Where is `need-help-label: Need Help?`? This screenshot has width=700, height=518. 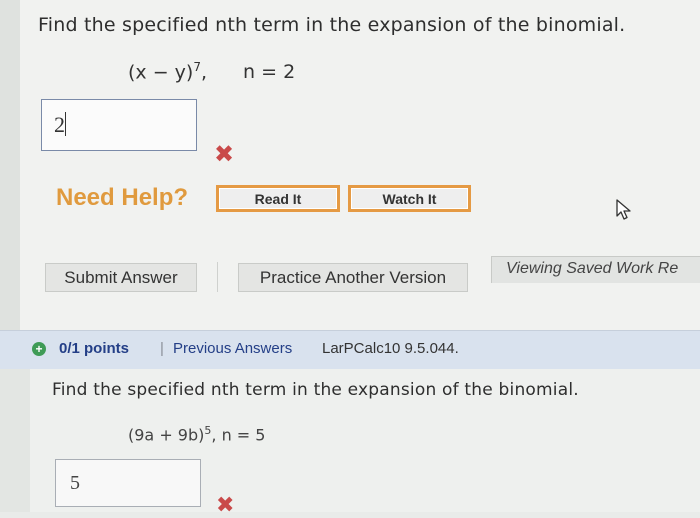
need-help-label: Need Help? is located at coordinates (122, 197).